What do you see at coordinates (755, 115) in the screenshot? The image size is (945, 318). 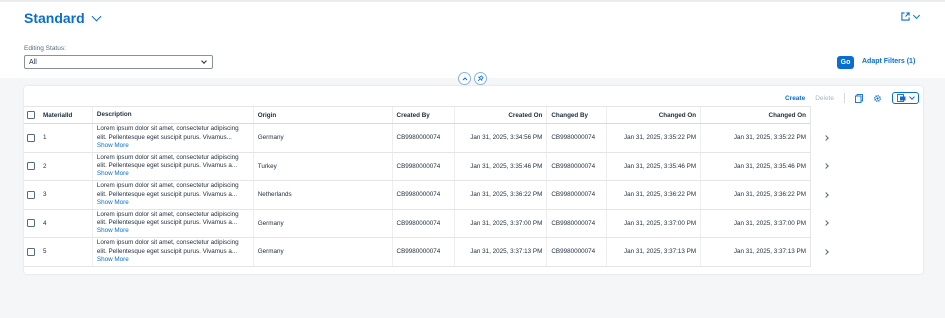 I see `column-header-changed-on-2: Changed On` at bounding box center [755, 115].